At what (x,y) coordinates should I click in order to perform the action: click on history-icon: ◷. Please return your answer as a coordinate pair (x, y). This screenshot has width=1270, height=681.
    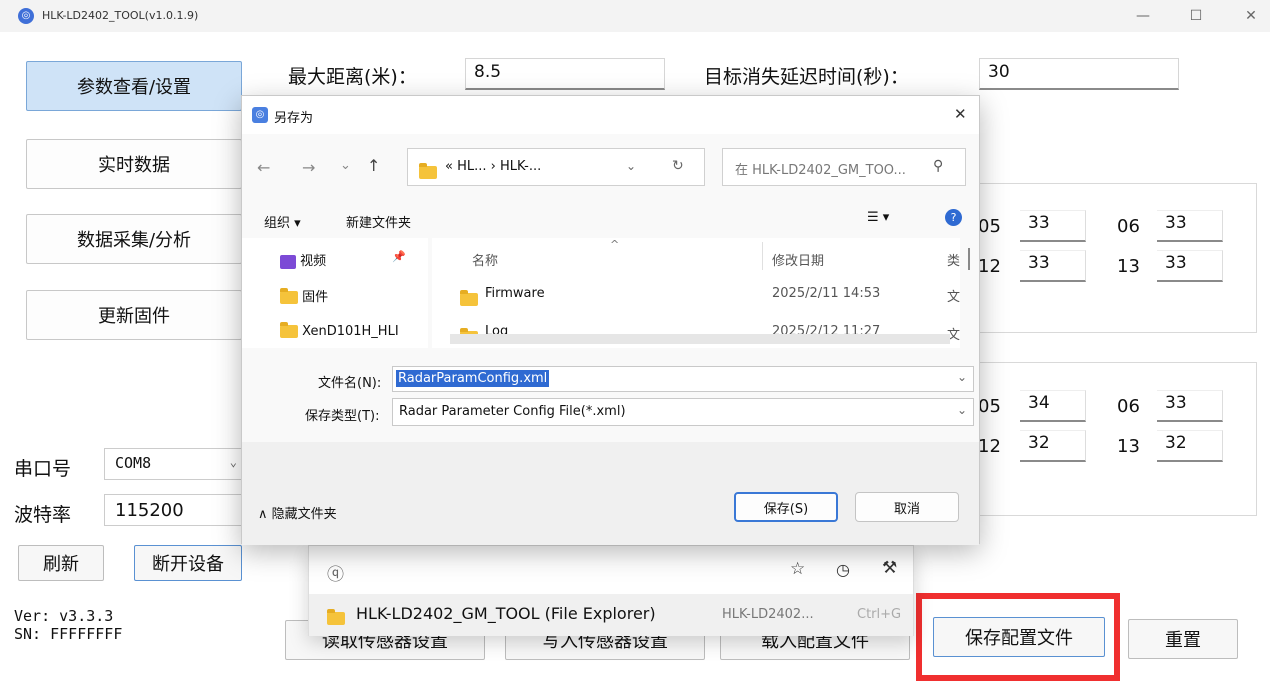
    Looking at the image, I should click on (843, 569).